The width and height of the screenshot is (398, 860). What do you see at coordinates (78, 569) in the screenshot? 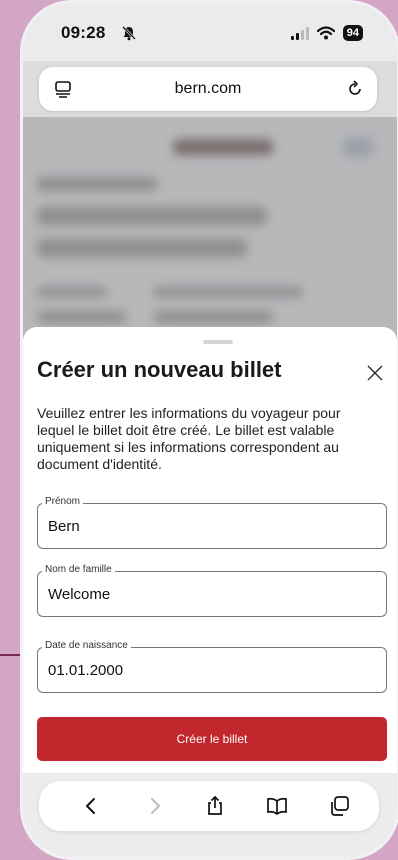
I see `last-name-label: Nom de famille` at bounding box center [78, 569].